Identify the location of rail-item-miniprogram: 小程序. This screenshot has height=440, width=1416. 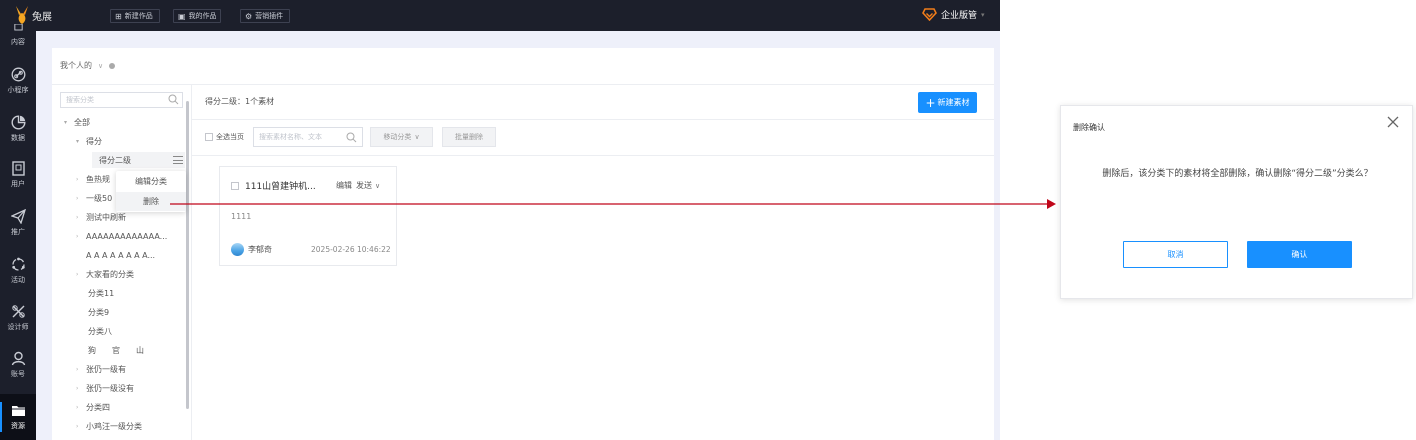
(18, 81).